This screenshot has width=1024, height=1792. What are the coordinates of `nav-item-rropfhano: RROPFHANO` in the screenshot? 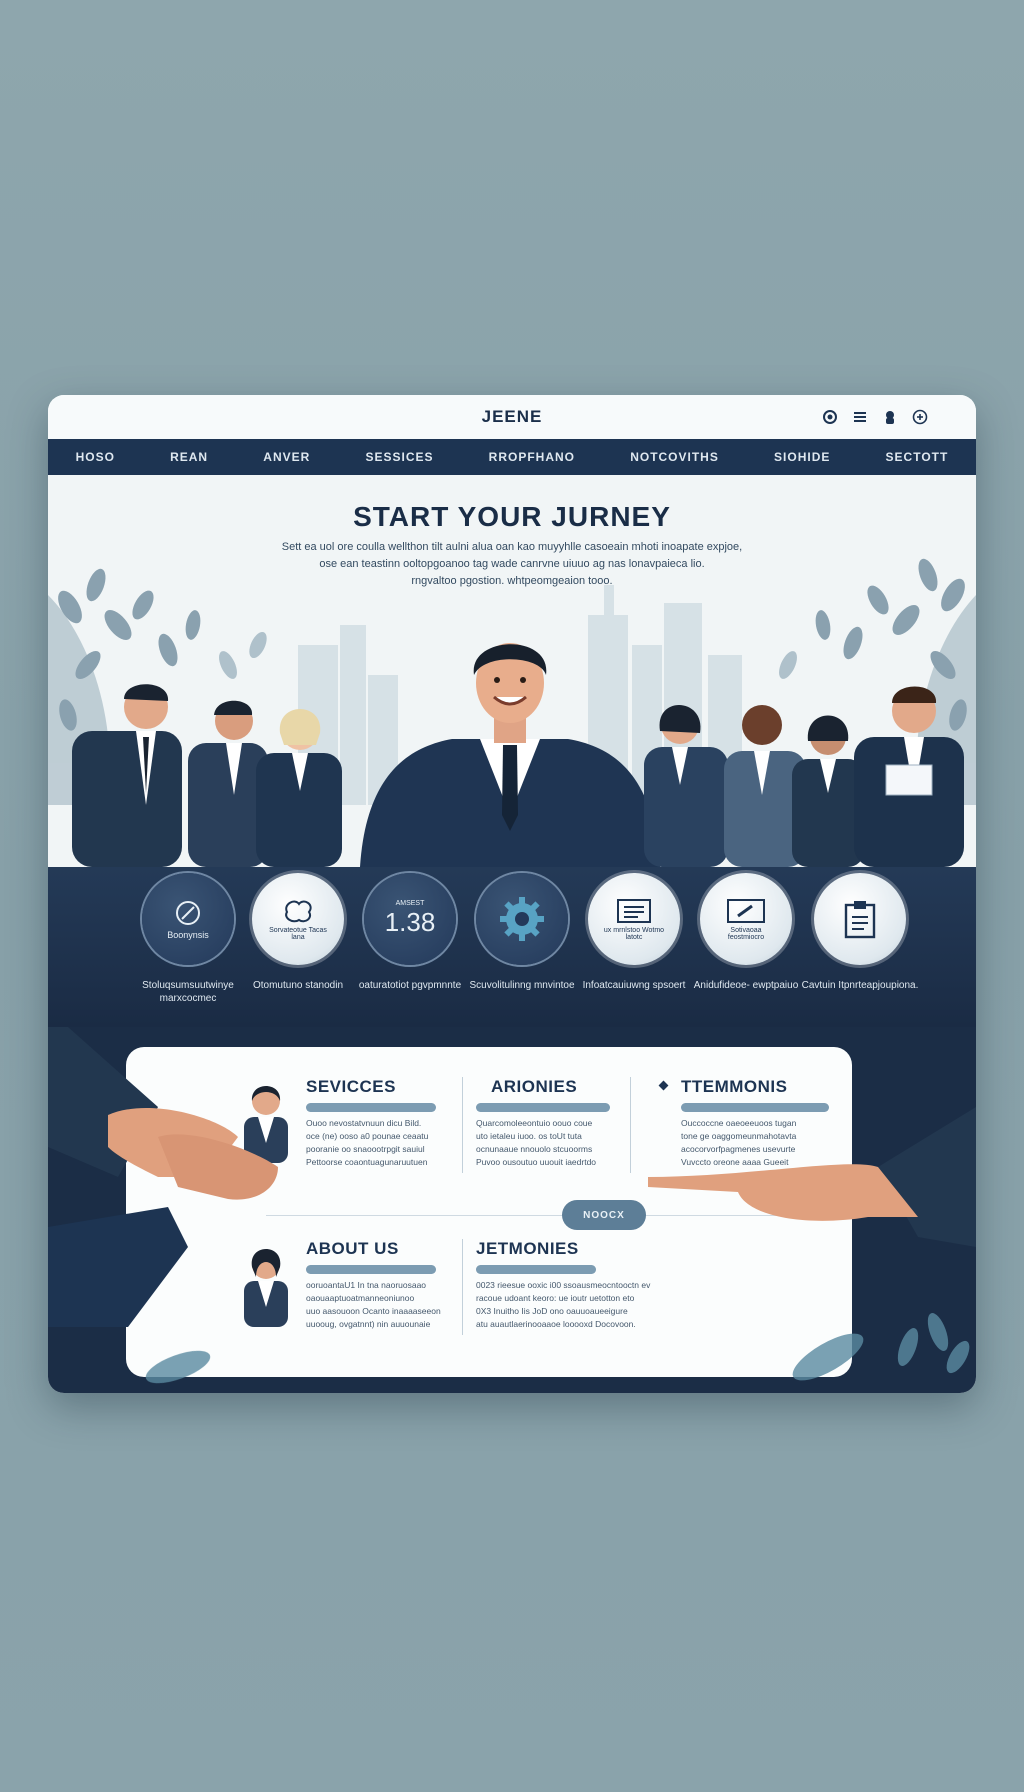 It's located at (532, 457).